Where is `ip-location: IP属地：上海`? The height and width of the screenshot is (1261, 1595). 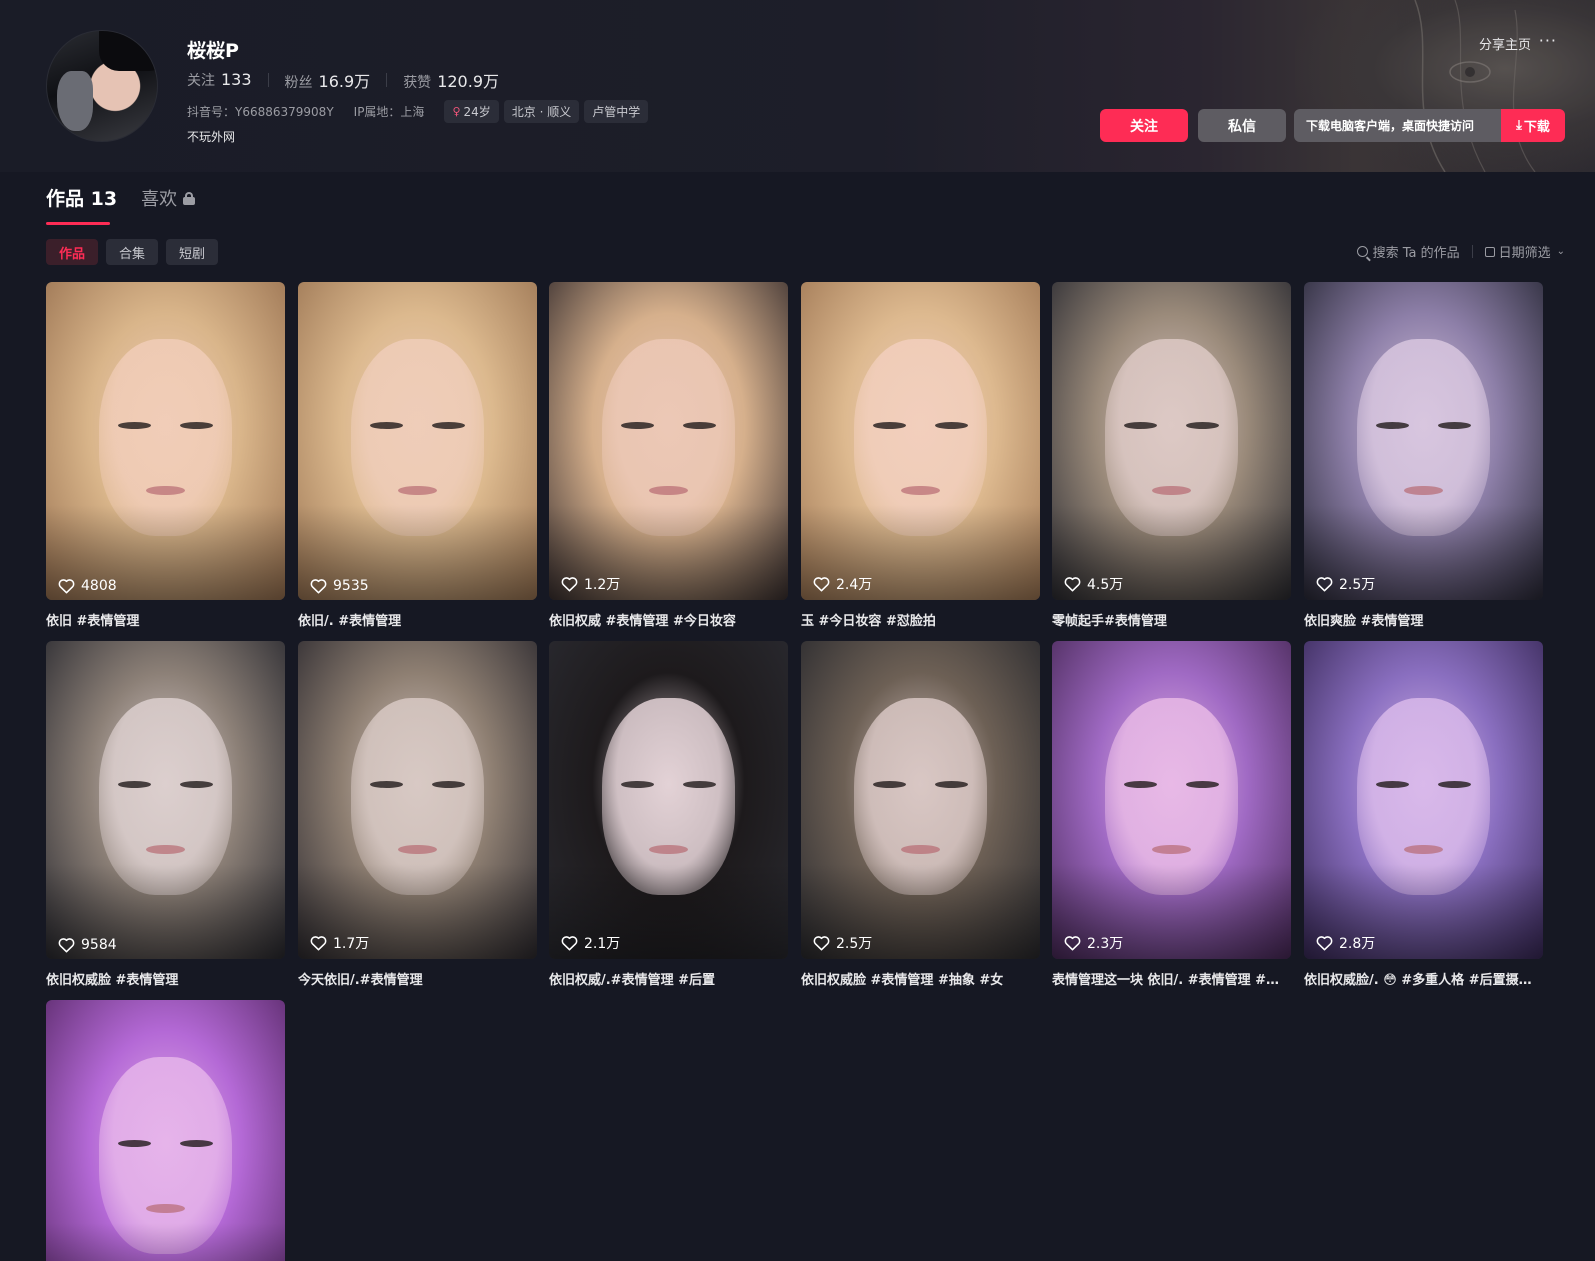 ip-location: IP属地：上海 is located at coordinates (389, 112).